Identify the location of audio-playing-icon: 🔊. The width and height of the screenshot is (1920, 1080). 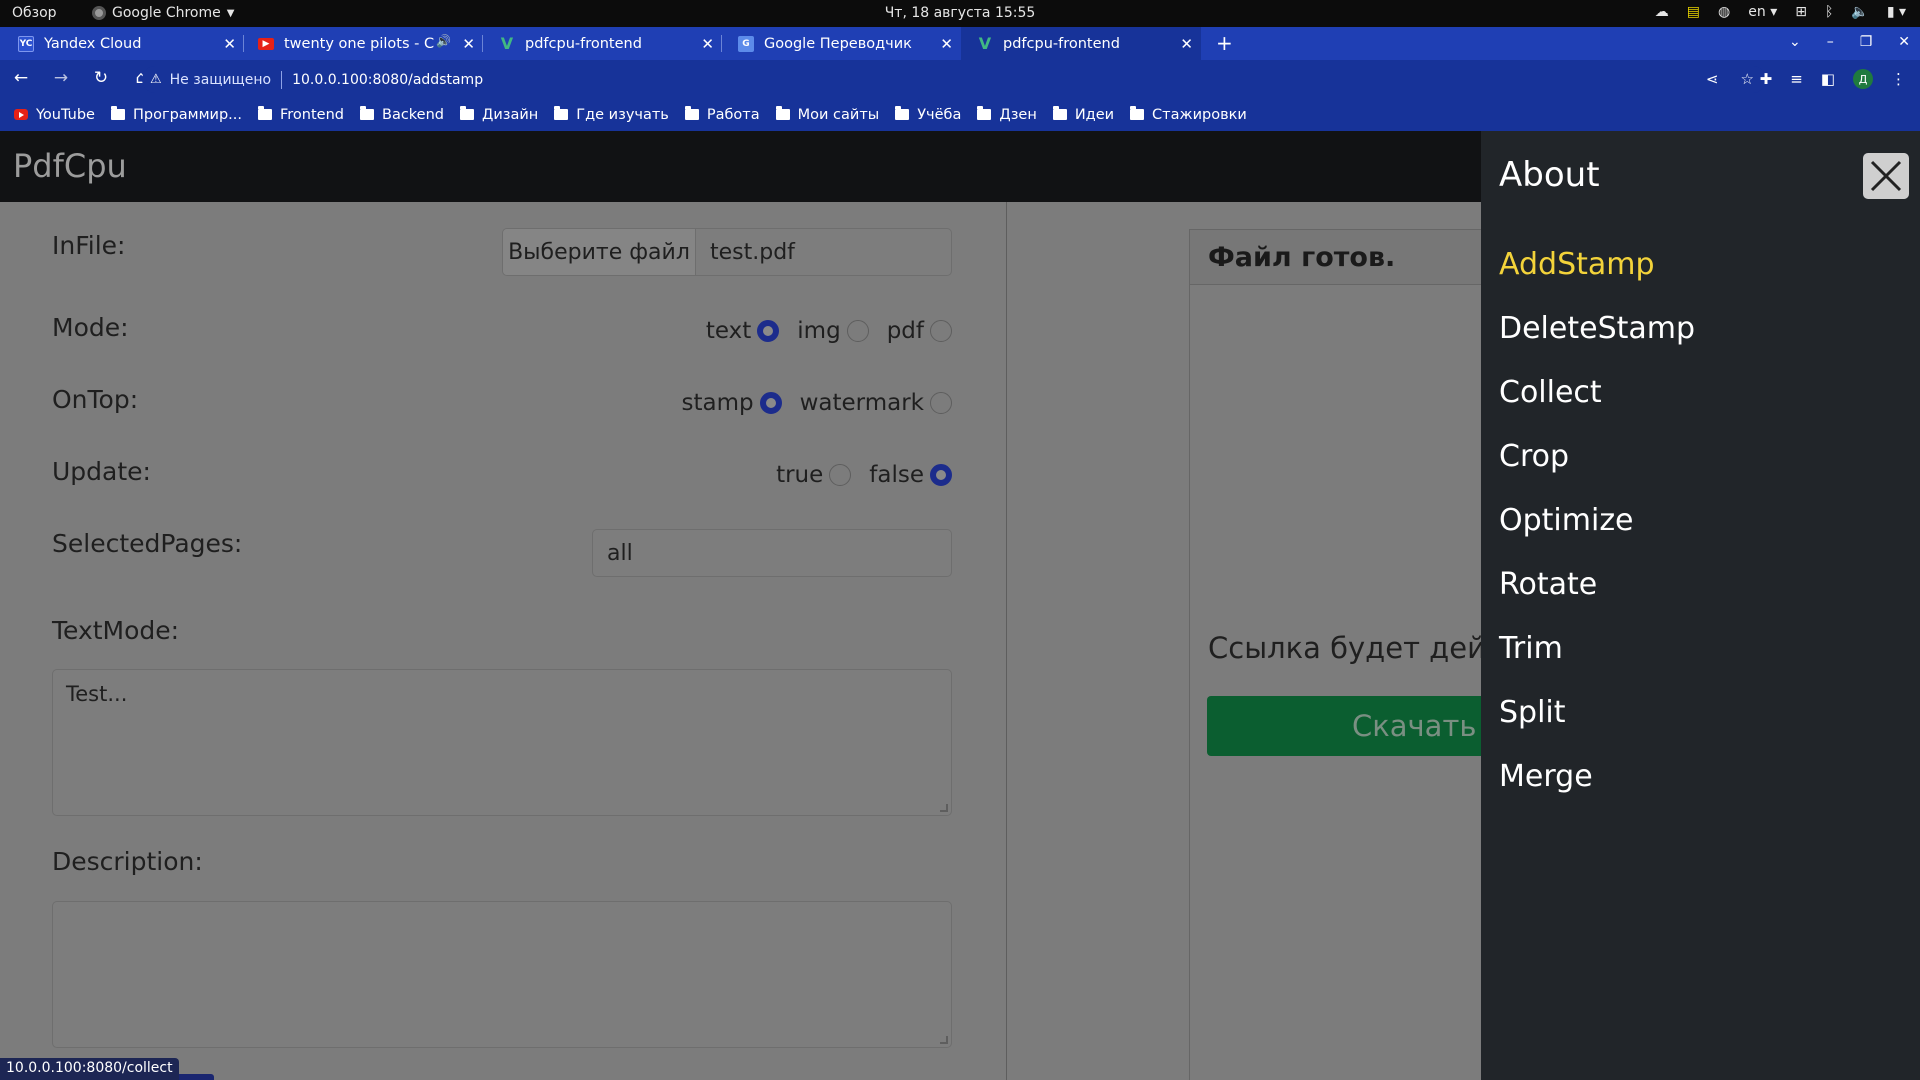
(443, 41).